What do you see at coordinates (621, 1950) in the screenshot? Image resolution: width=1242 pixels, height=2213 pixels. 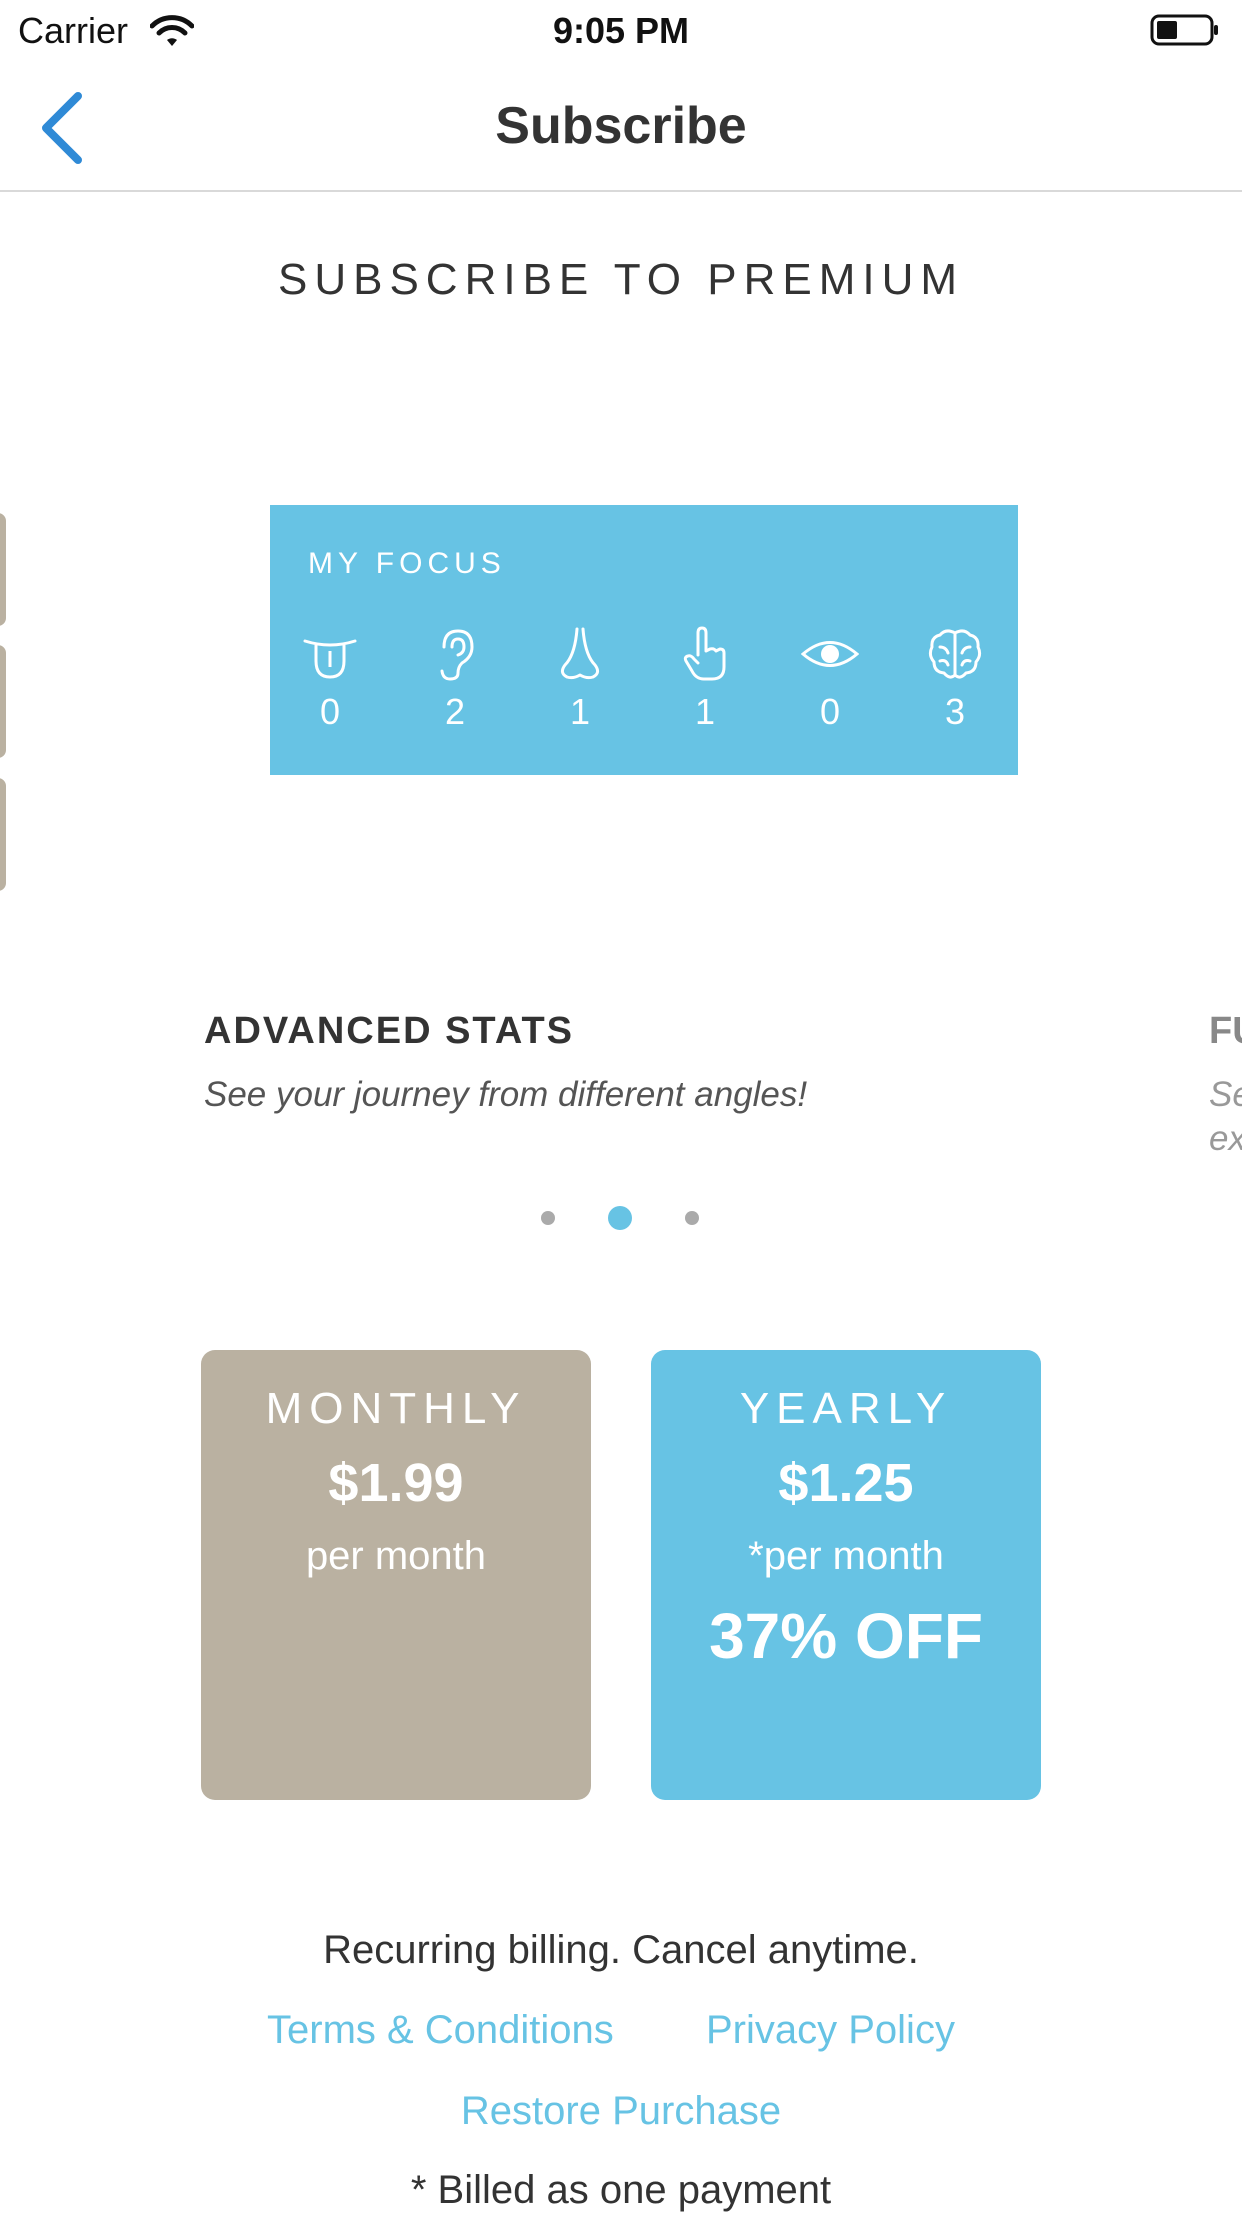 I see `billing-note: Recurring billing. Cancel anytime.` at bounding box center [621, 1950].